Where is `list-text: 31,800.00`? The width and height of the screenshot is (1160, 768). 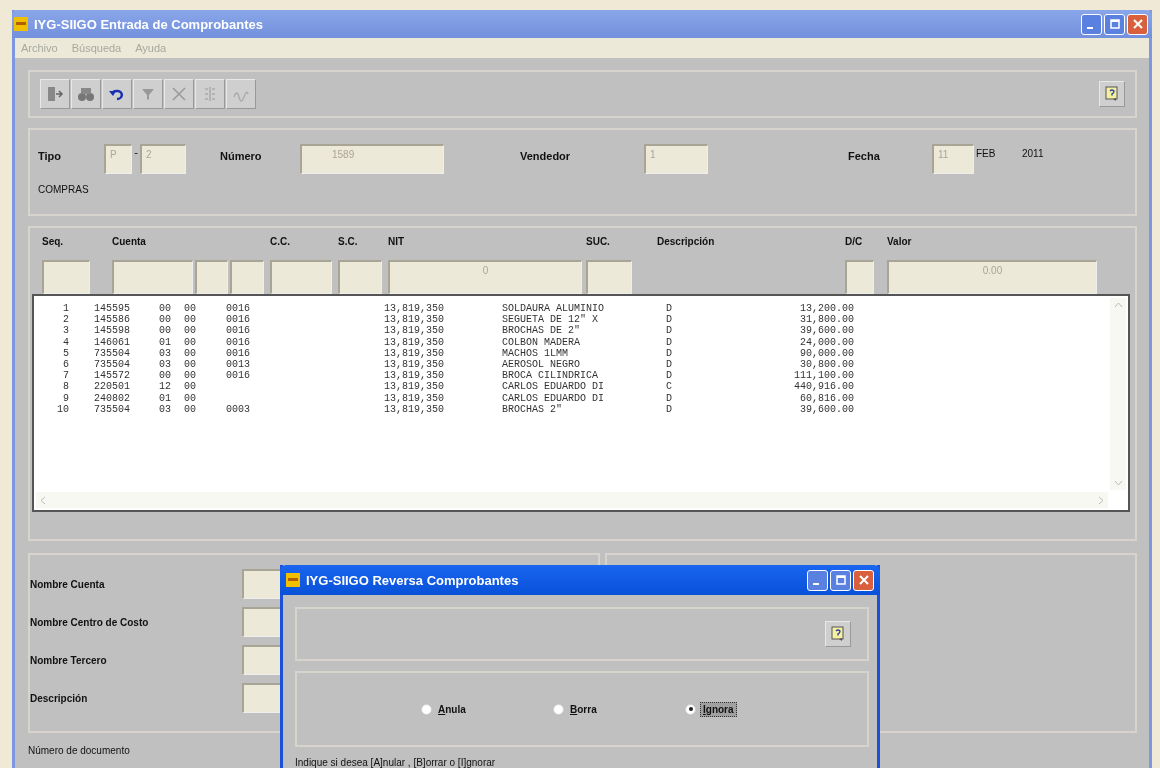
list-text: 31,800.00 is located at coordinates (826, 320).